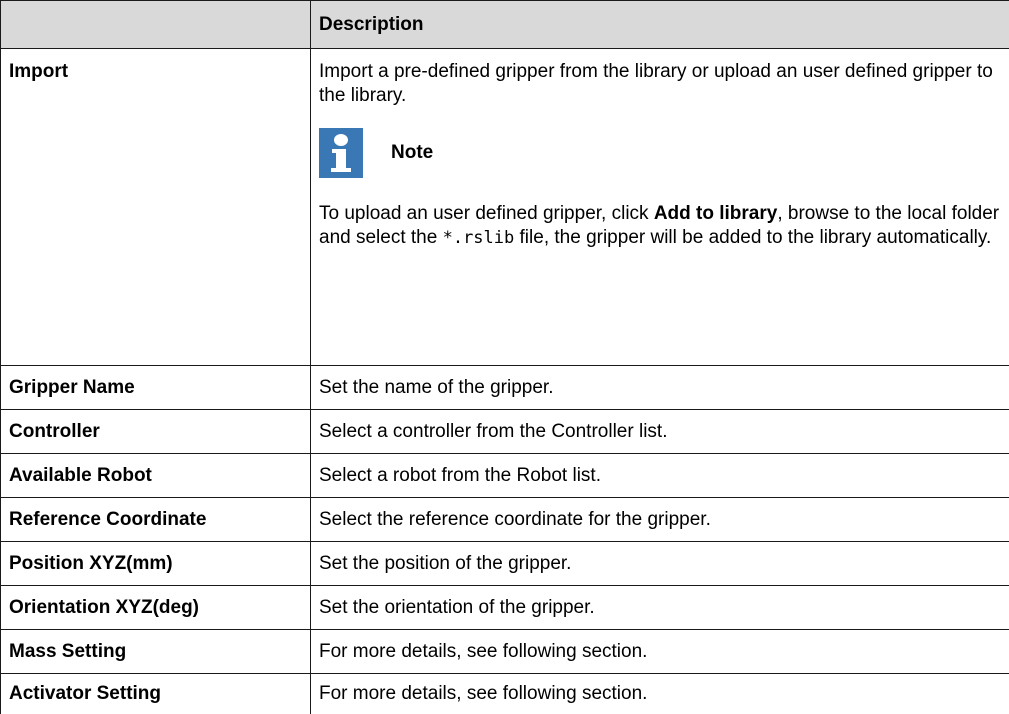 The width and height of the screenshot is (1009, 714). I want to click on term-orientation-xyz: Orientation XYZ(deg), so click(156, 608).